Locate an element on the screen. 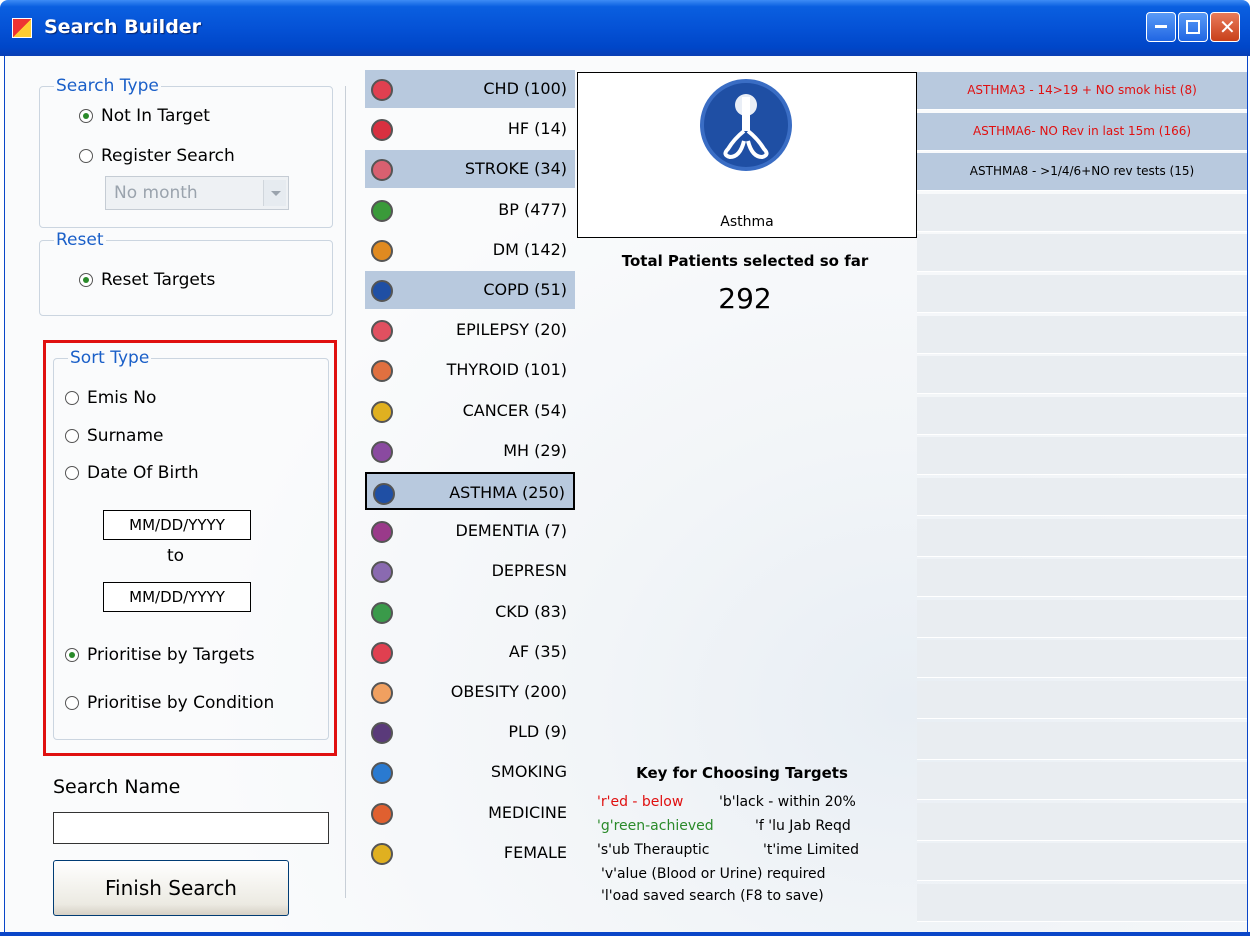 The width and height of the screenshot is (1250, 936). target-item: ASTHMA3 - 14>19 + NO smok hist (8) is located at coordinates (1082, 91).